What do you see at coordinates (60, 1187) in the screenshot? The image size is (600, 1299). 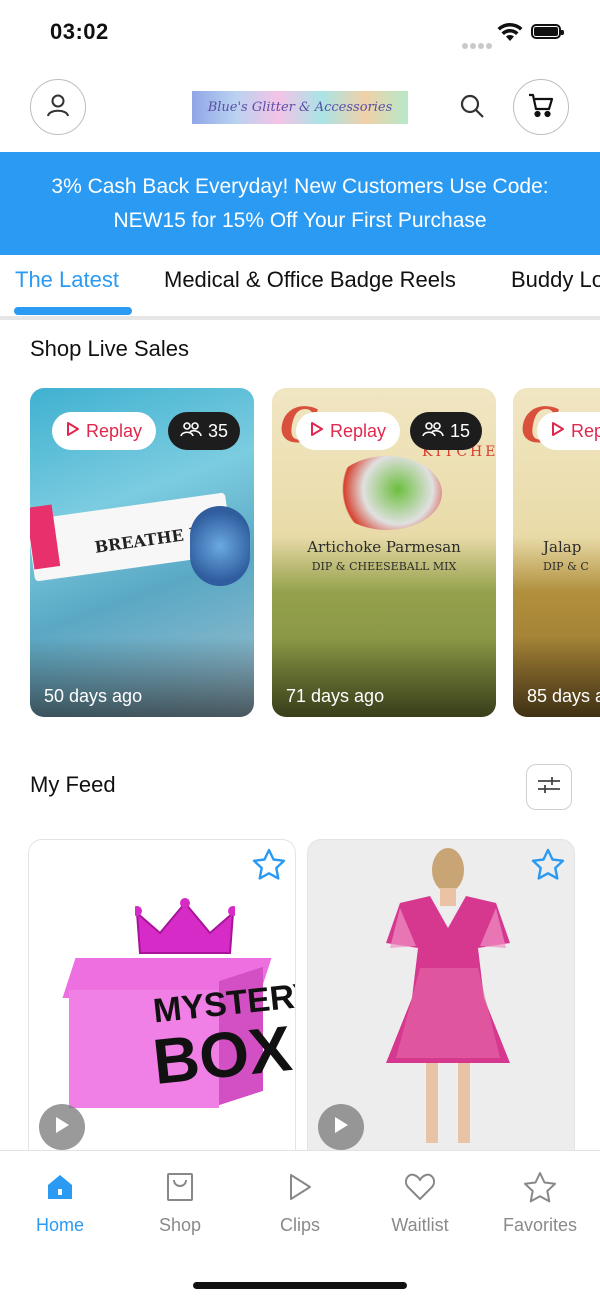 I see `home-icon` at bounding box center [60, 1187].